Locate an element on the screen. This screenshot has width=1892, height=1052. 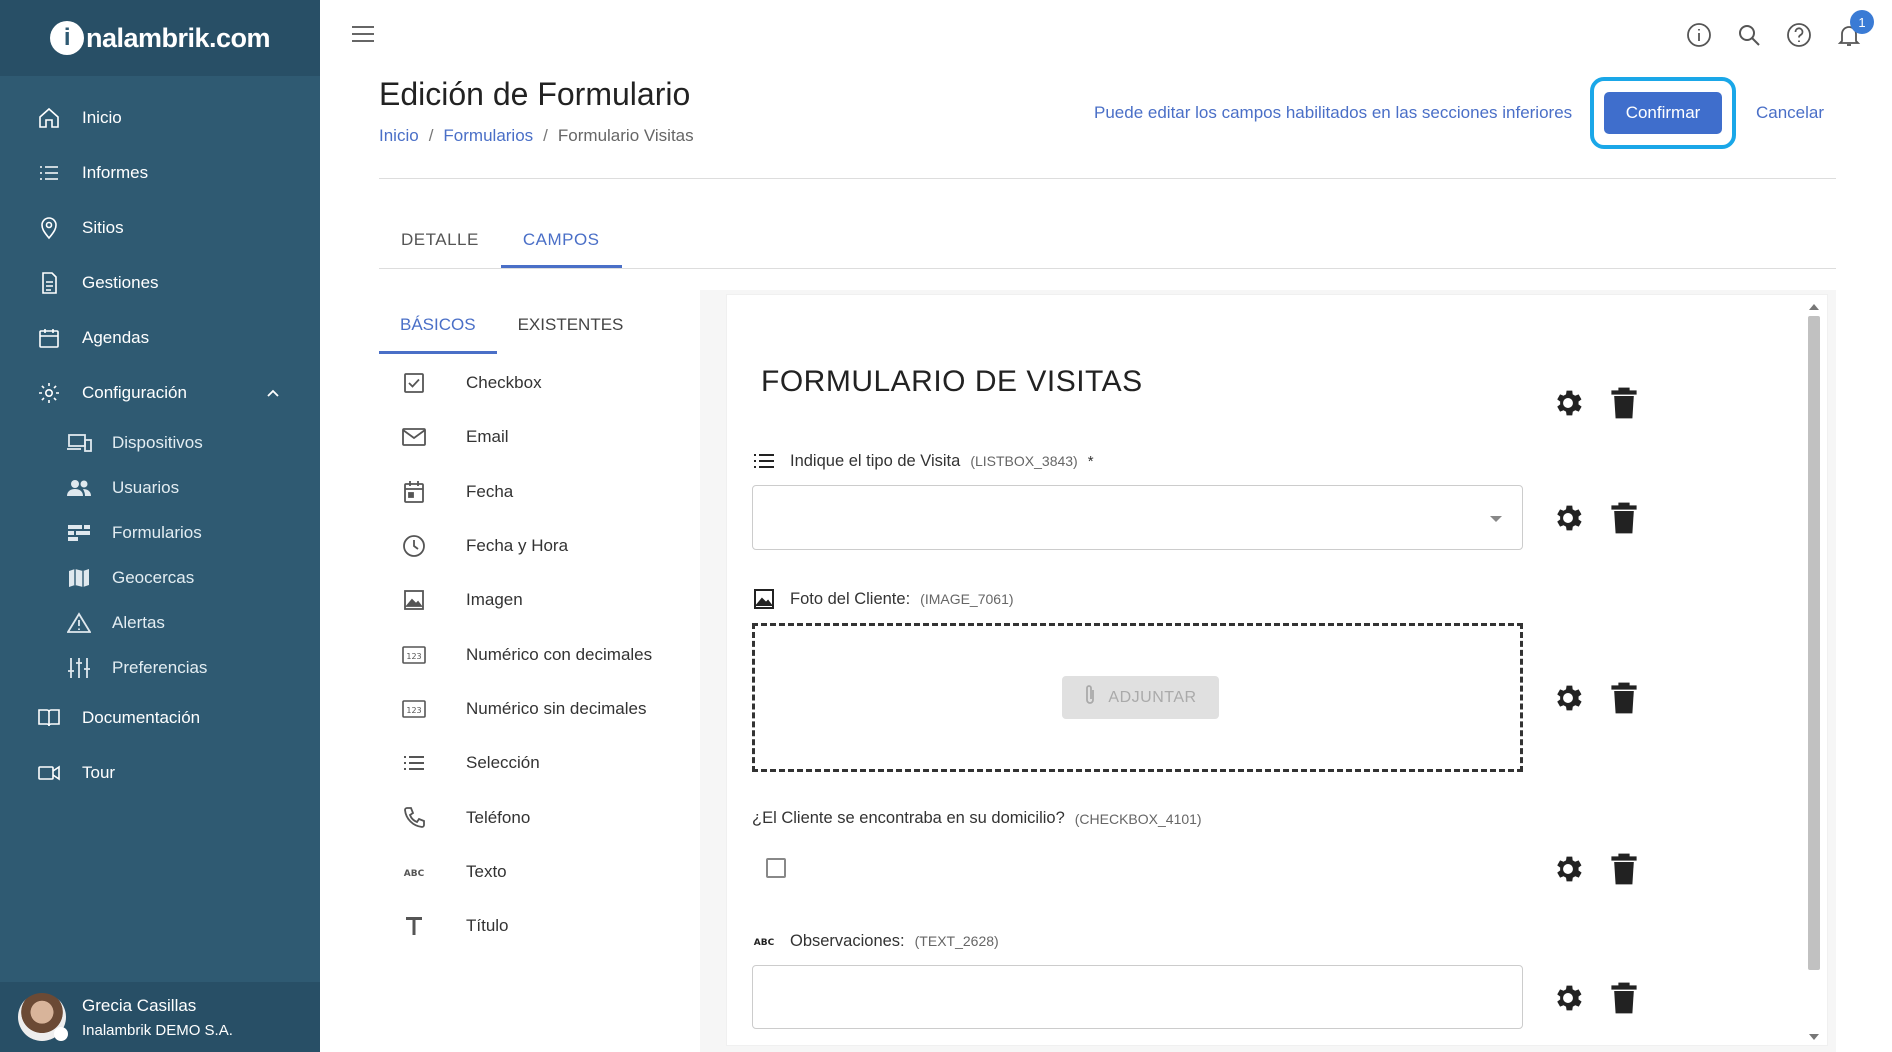
field-type-label: Fecha is located at coordinates (490, 491).